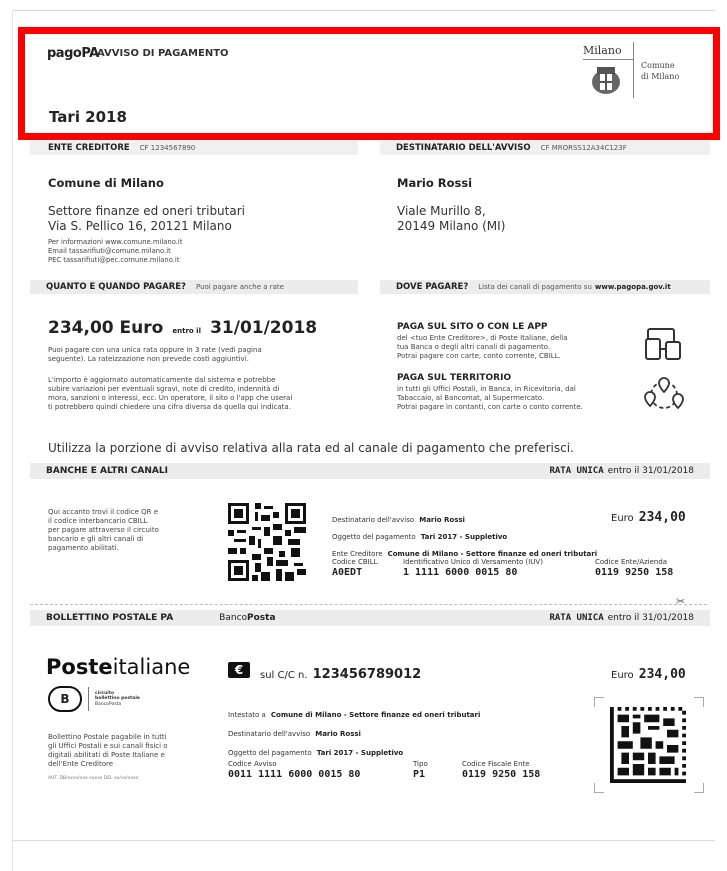 The width and height of the screenshot is (727, 871). Describe the element at coordinates (663, 344) in the screenshot. I see `devices-icon` at that location.